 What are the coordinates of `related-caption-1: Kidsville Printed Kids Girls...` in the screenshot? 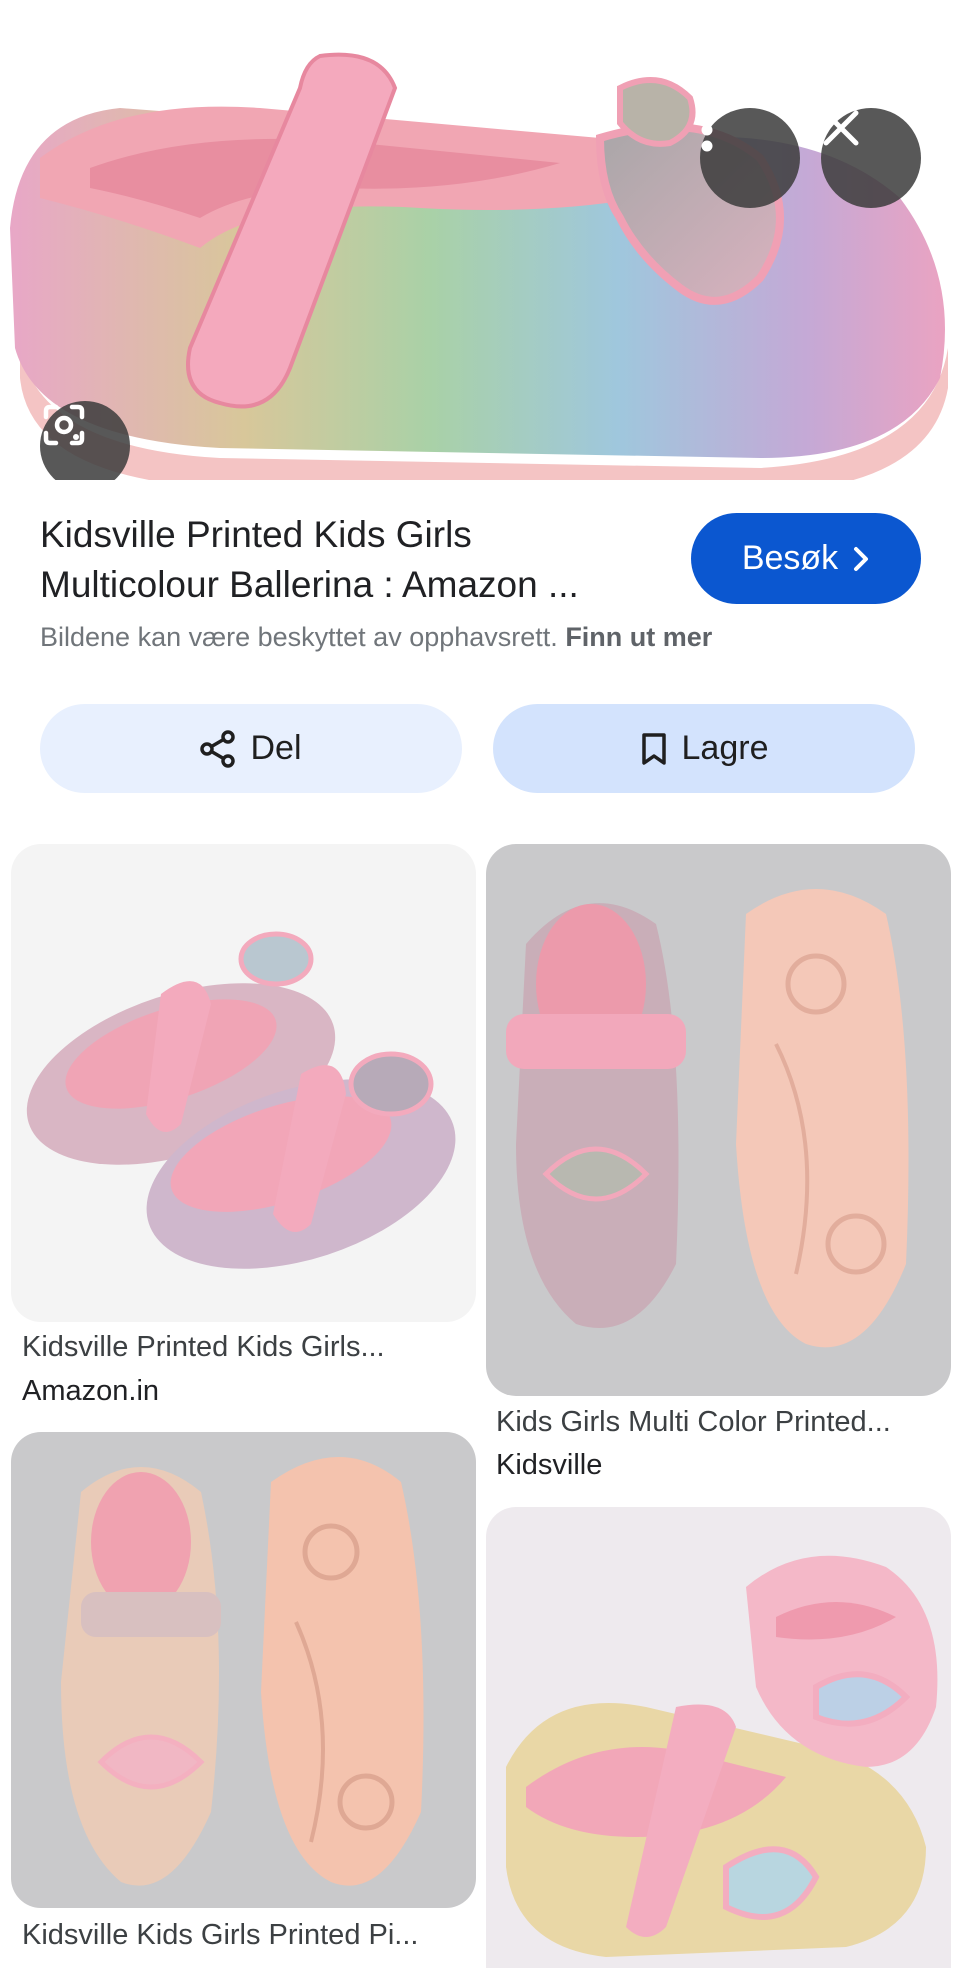 It's located at (242, 1347).